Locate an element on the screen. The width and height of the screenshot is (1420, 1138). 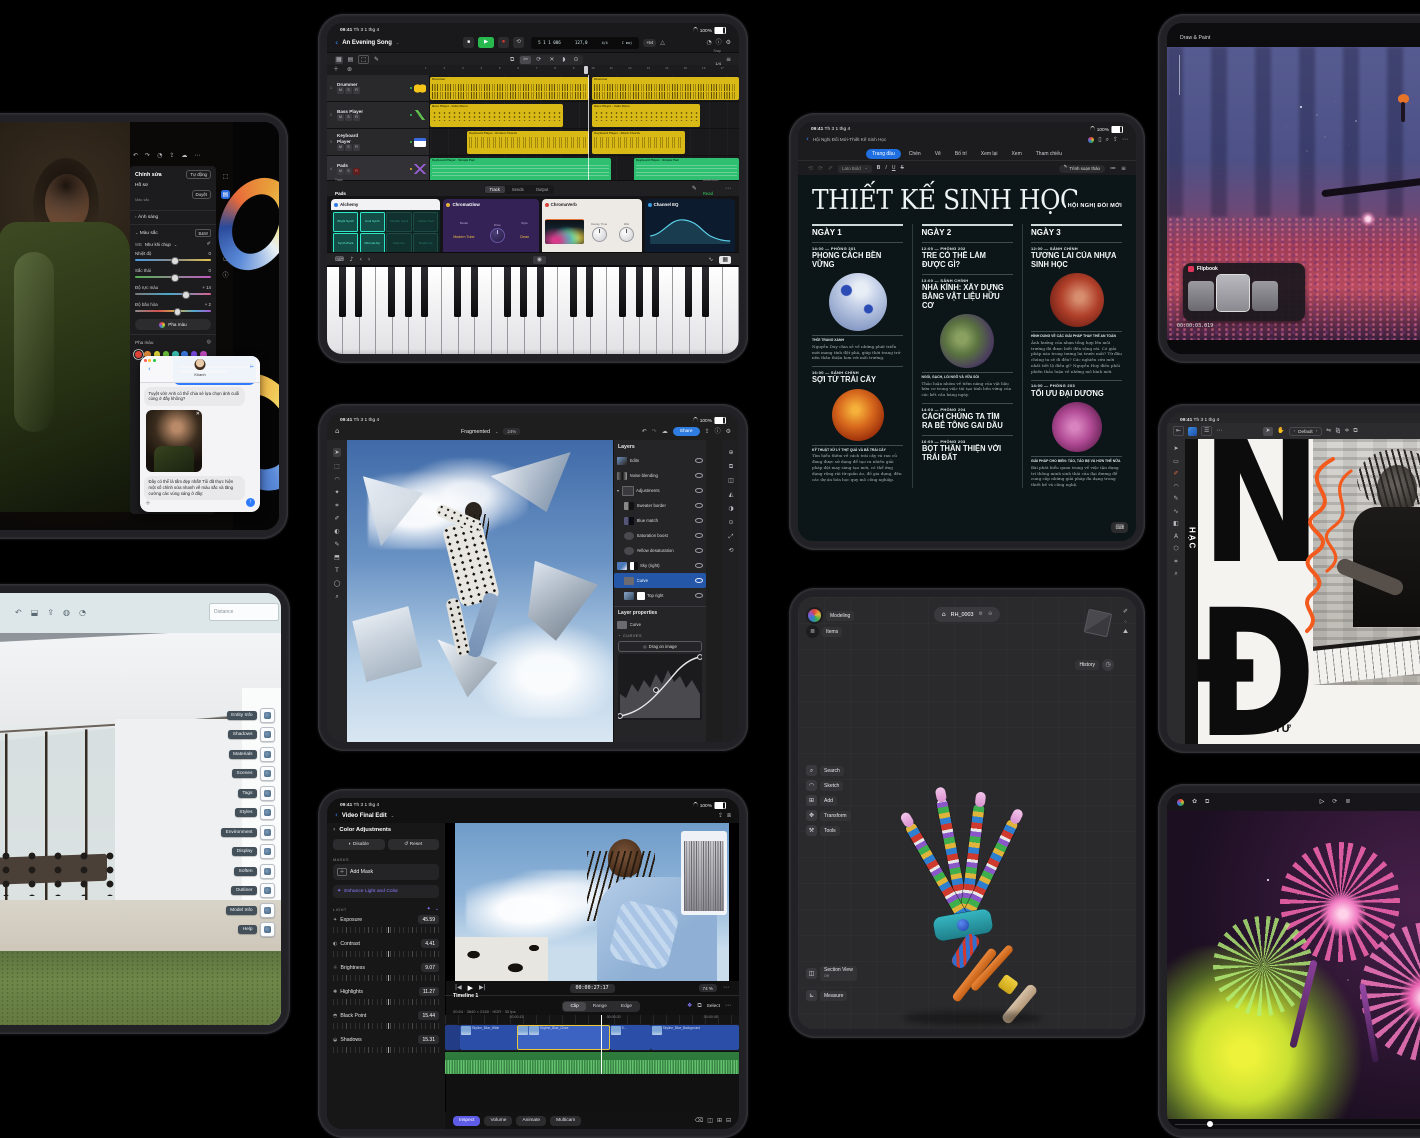
chevron-down-icon: ⌄ is located at coordinates (397, 42).